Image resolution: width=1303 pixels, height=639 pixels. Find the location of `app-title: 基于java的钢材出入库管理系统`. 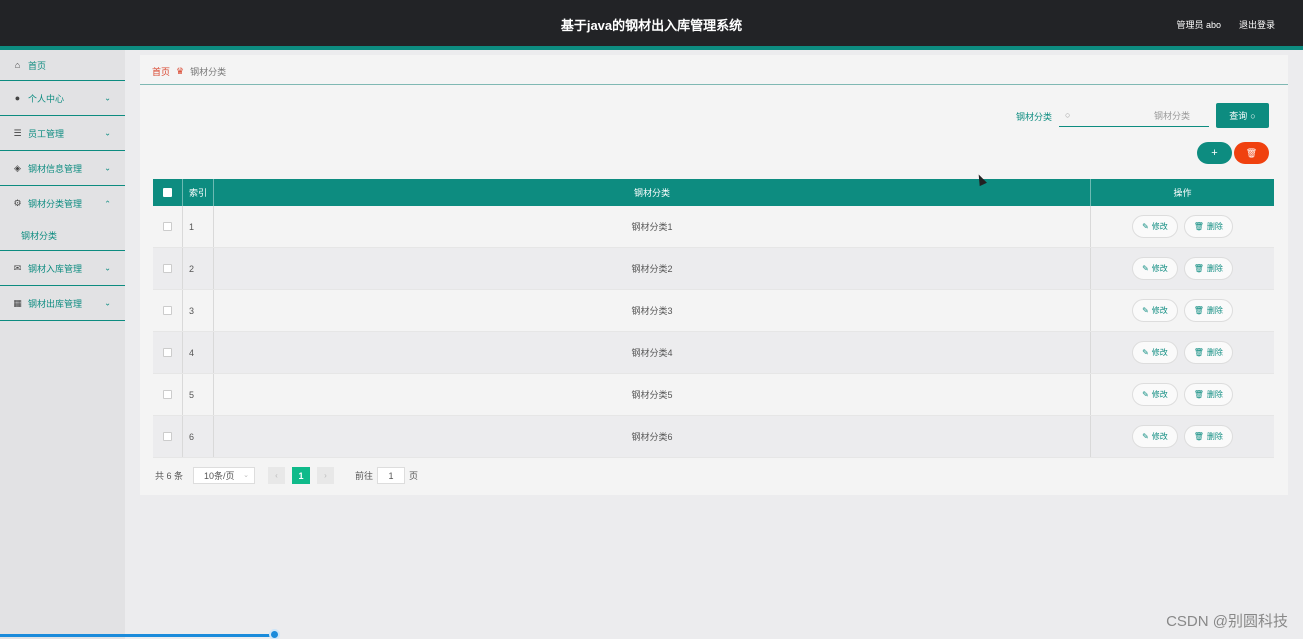

app-title: 基于java的钢材出入库管理系统 is located at coordinates (651, 25).